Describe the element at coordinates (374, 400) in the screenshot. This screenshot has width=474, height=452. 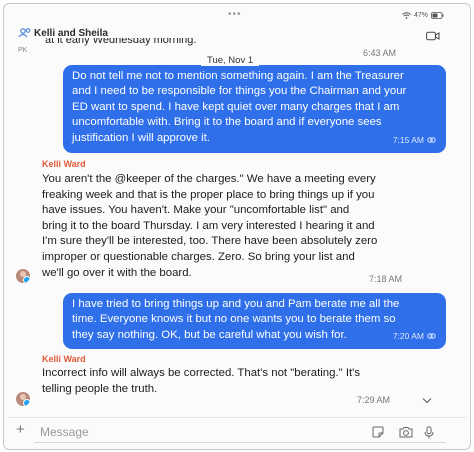
I see `message-time: 7:29 AM` at that location.